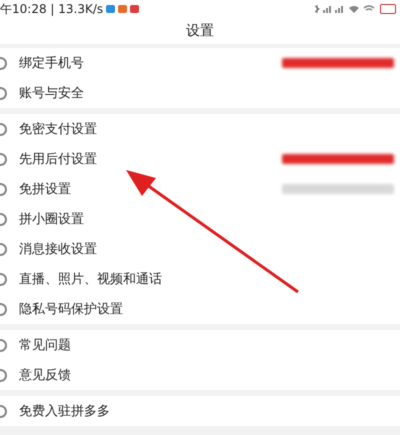 Image resolution: width=400 pixels, height=435 pixels. I want to click on settings-item: 免密支付设置, so click(200, 129).